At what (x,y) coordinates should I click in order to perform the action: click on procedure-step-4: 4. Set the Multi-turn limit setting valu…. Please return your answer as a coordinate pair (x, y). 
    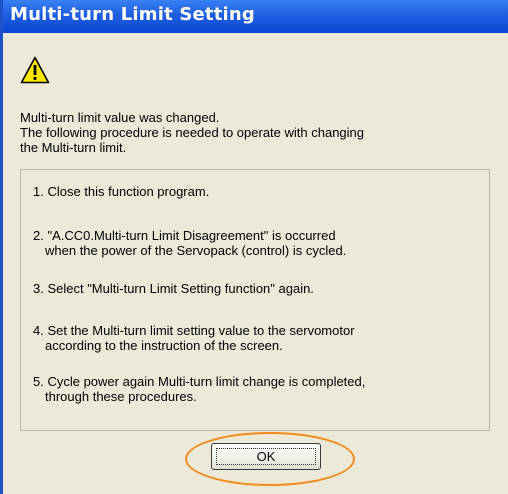
    Looking at the image, I should click on (194, 338).